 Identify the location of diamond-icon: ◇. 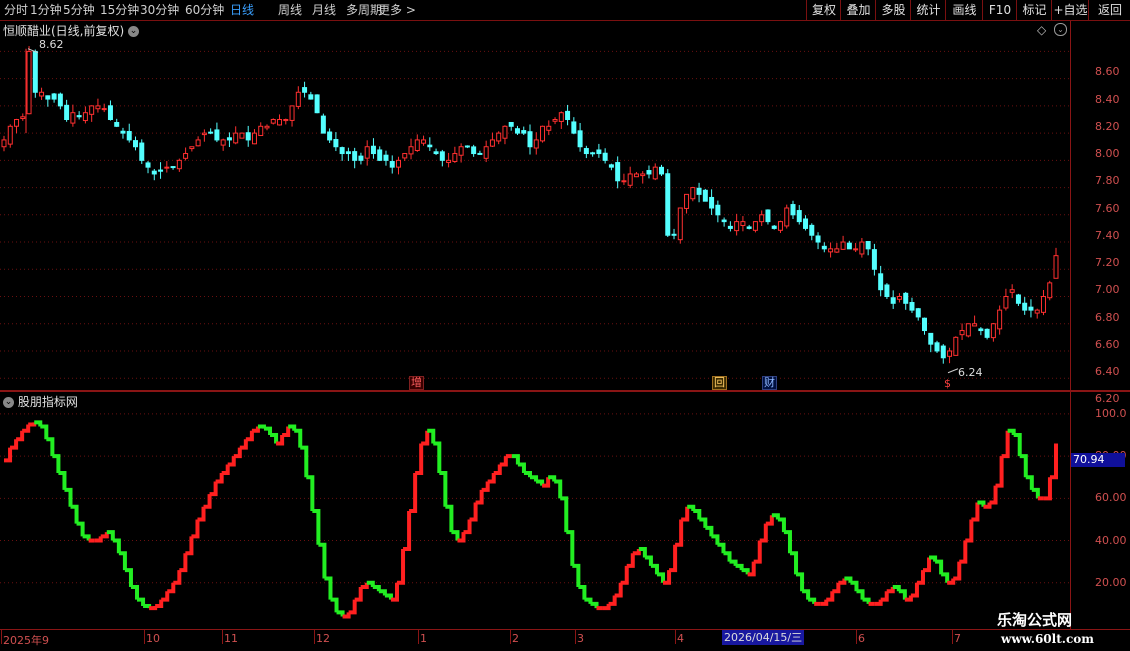
(1041, 30).